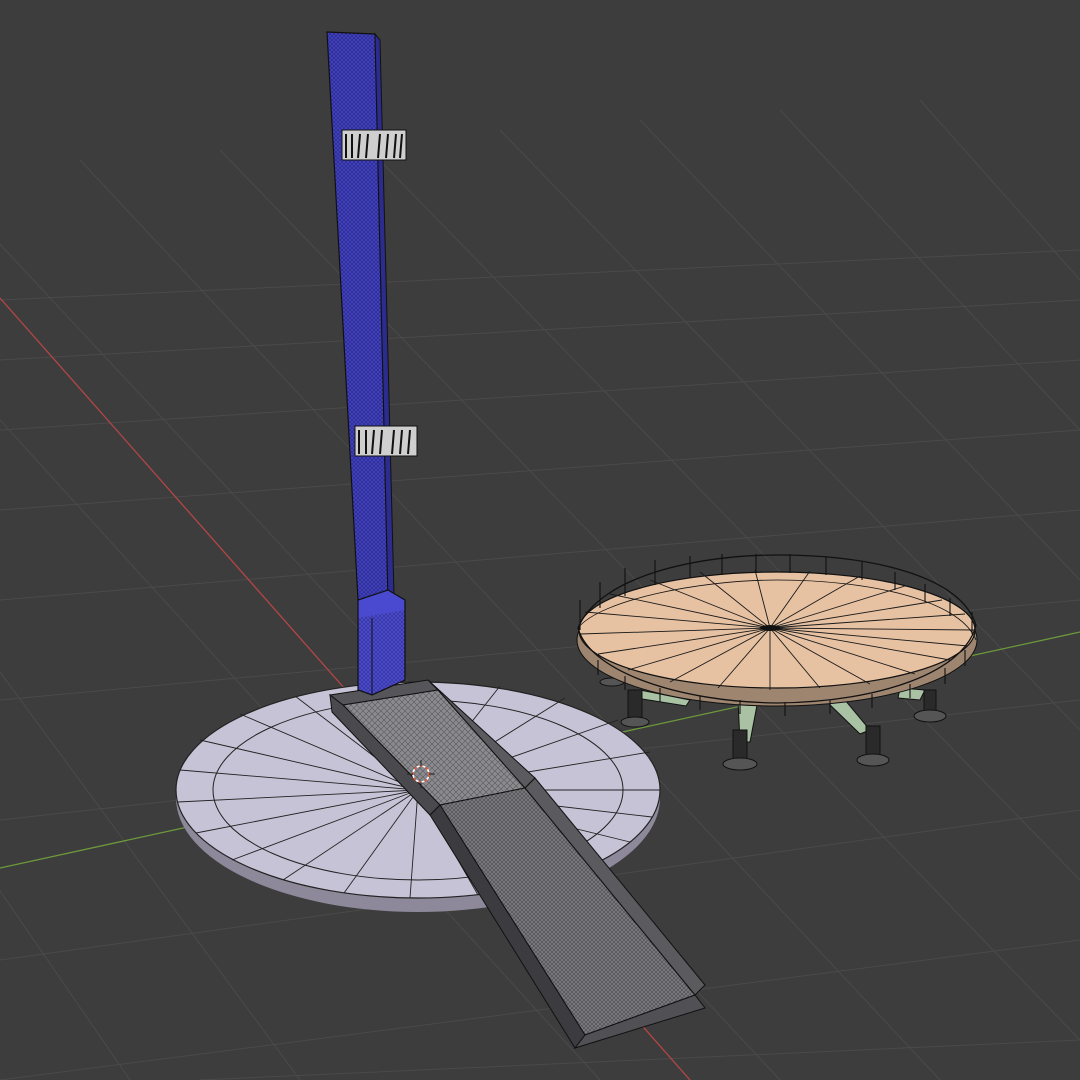 The width and height of the screenshot is (1080, 1080). What do you see at coordinates (386, 441) in the screenshot?
I see `tower-bracket-lower` at bounding box center [386, 441].